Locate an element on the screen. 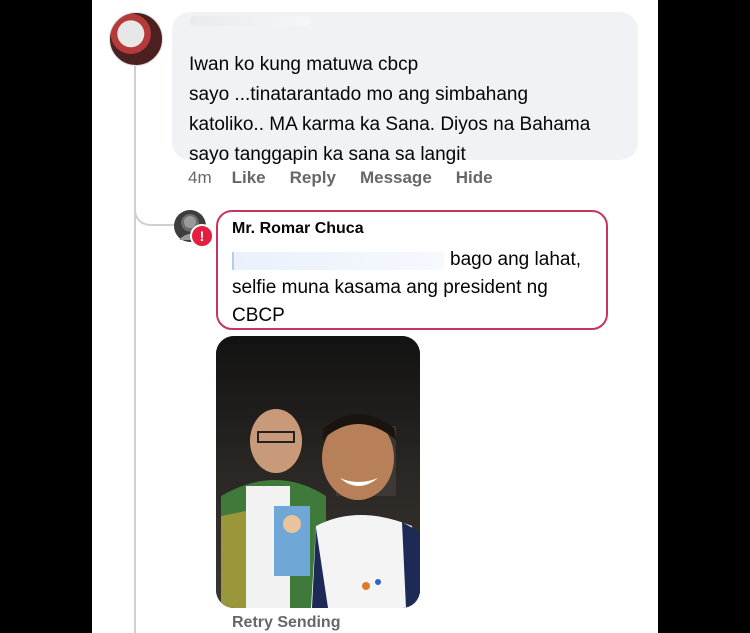  comment-actions: 4m Like Reply Message Hide is located at coordinates (352, 178).